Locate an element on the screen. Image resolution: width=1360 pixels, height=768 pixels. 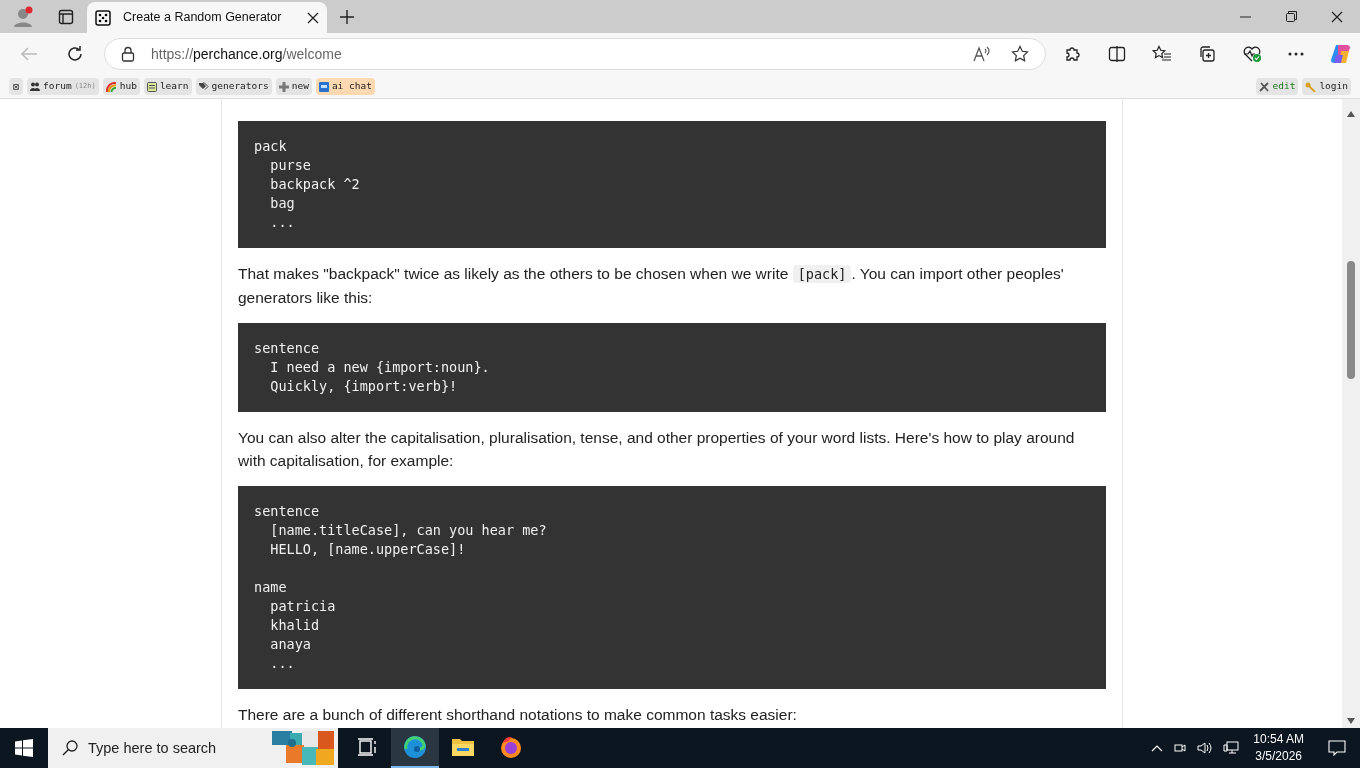
bookmark-link: ai chat is located at coordinates (345, 86).